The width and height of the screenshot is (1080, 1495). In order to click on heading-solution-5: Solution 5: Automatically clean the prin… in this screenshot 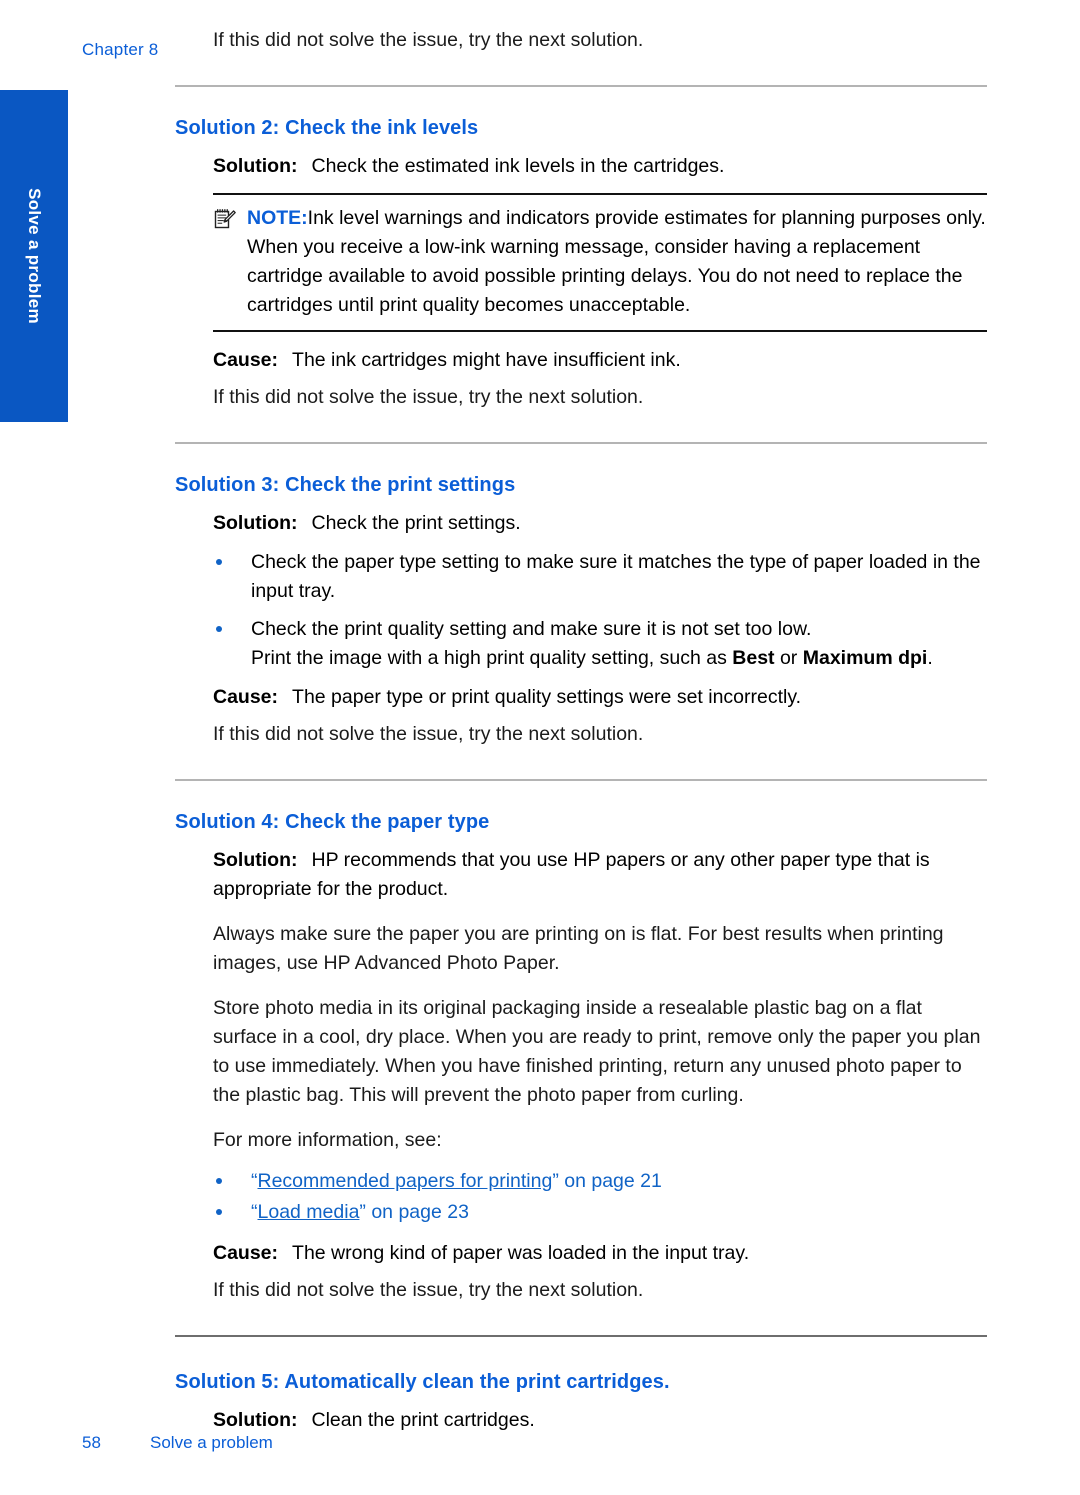, I will do `click(422, 1382)`.